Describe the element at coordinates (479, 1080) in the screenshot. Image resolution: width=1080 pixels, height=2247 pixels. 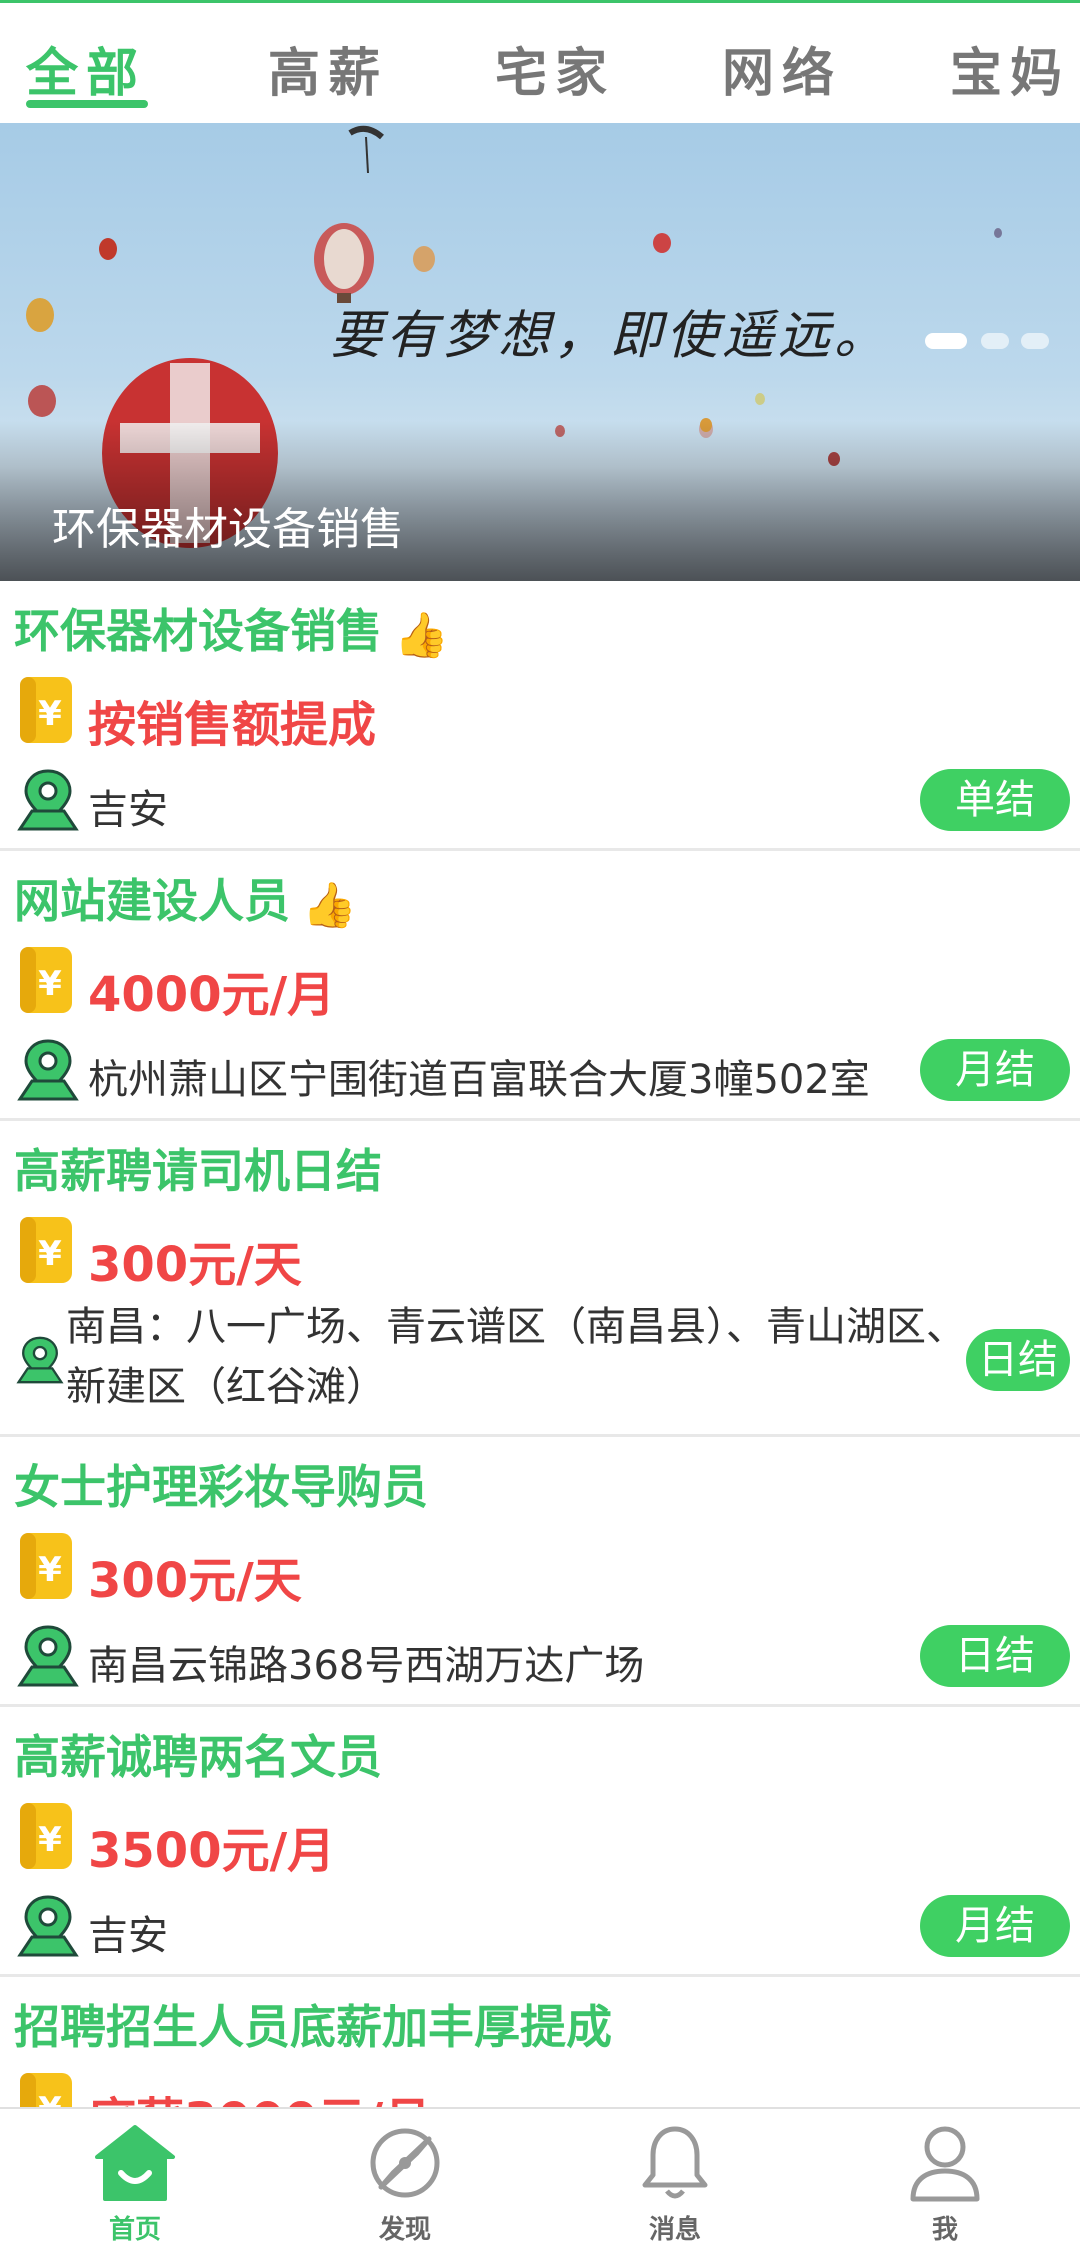
I see `job-location: 杭州萧山区宁围街道百富联合大厦3幢502室` at that location.